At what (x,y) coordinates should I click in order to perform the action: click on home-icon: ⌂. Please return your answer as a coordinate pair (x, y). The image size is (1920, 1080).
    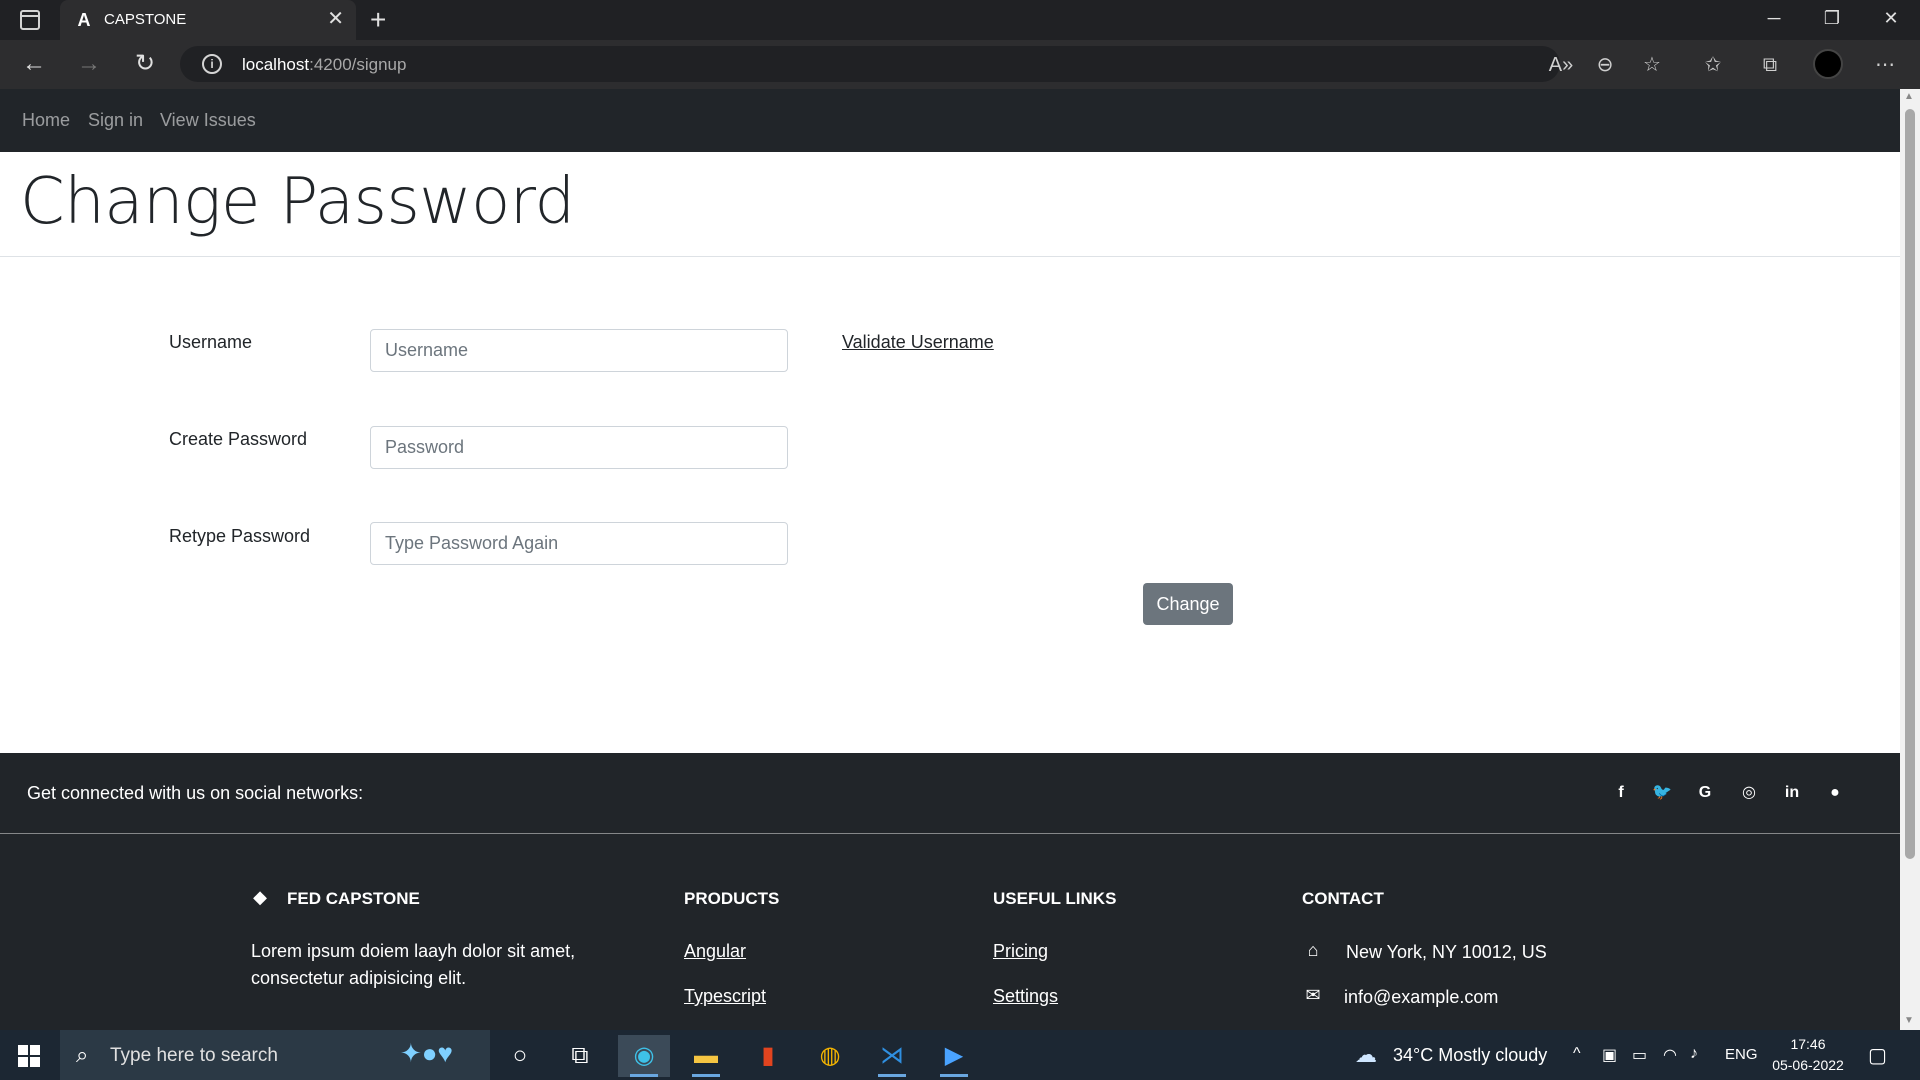
    Looking at the image, I should click on (1313, 950).